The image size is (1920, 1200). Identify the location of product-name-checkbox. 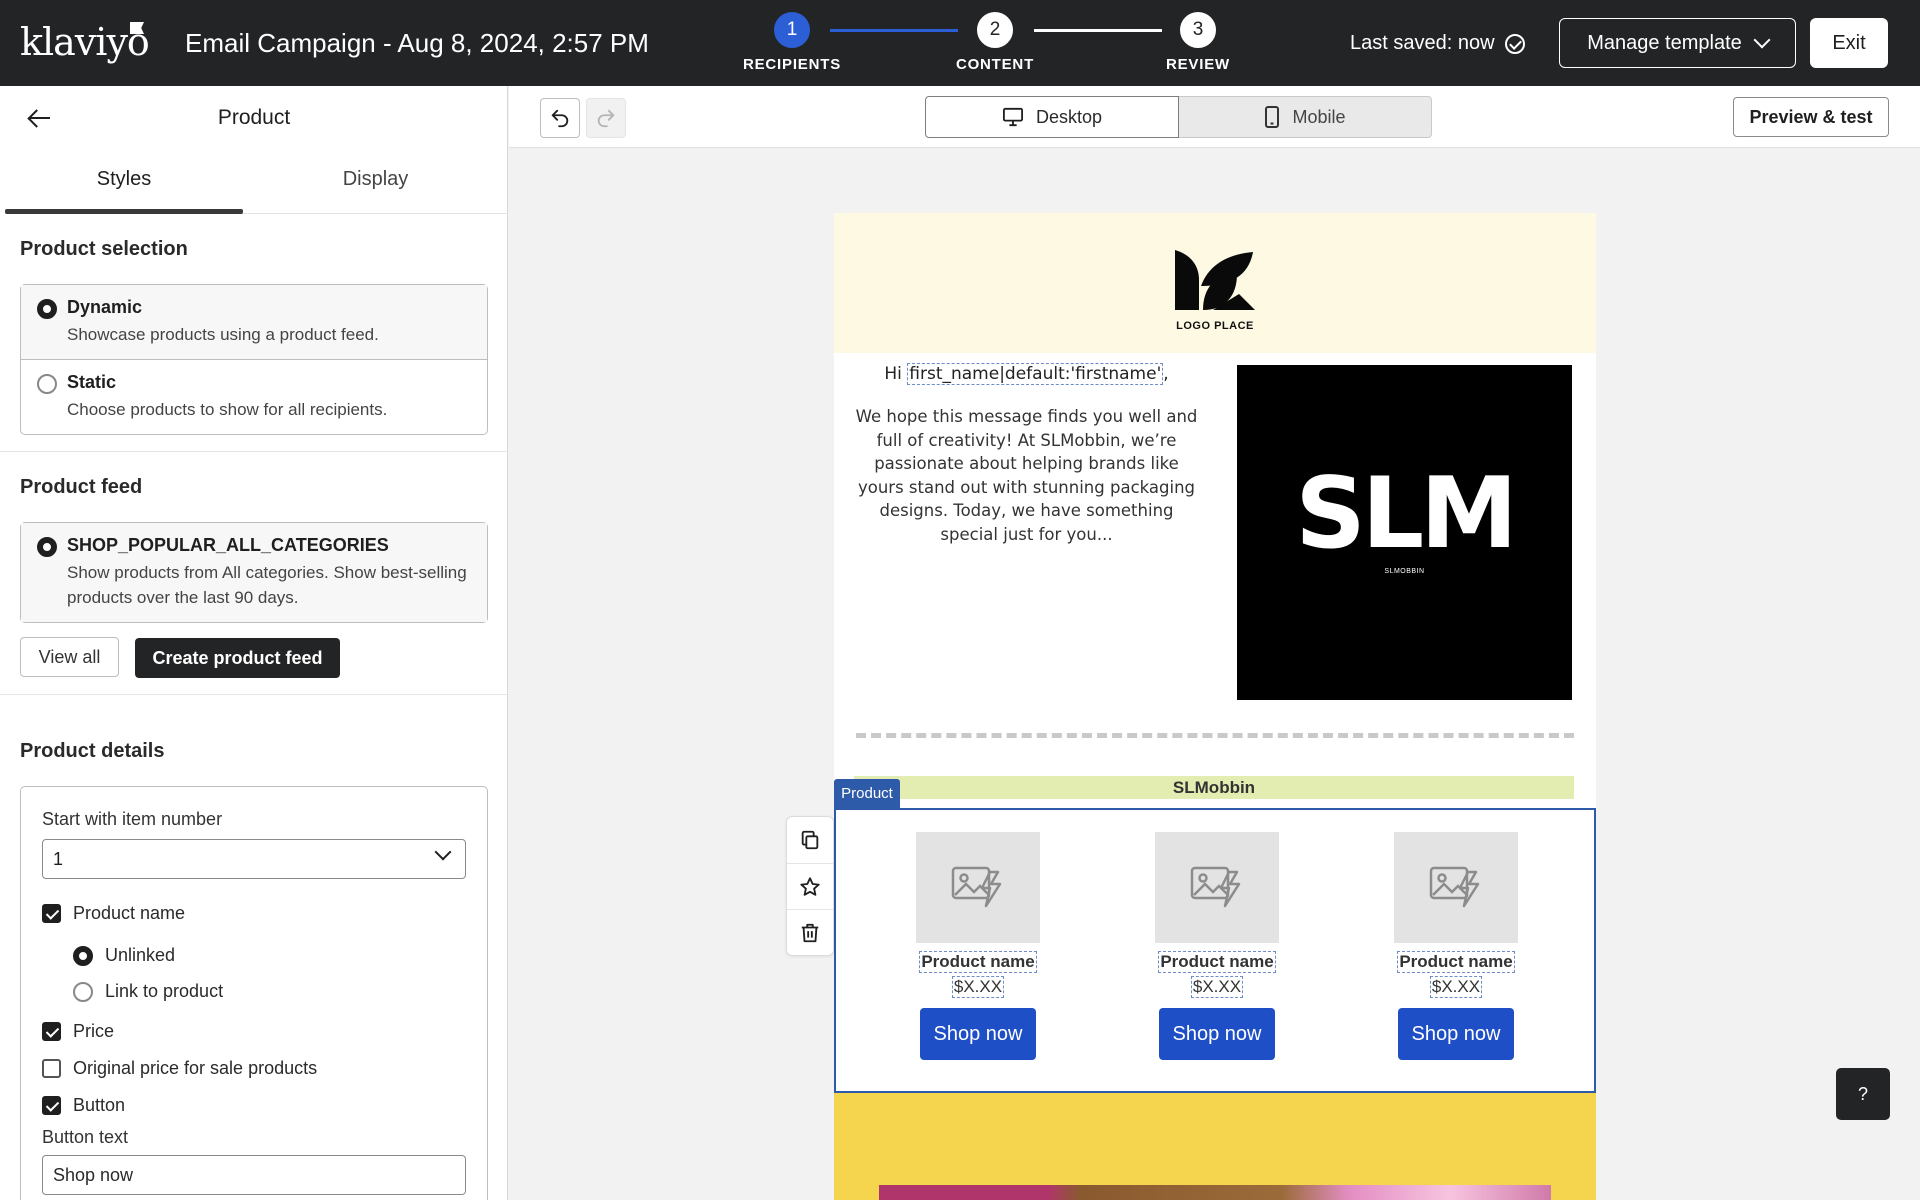
(51, 913).